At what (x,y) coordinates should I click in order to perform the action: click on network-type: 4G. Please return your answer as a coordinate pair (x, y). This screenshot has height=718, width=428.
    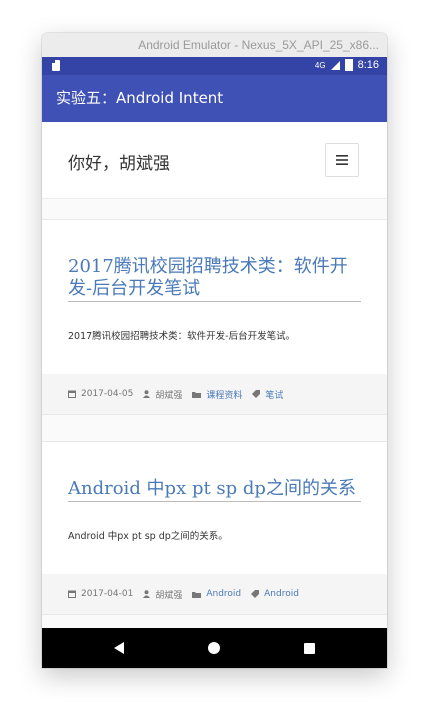
    Looking at the image, I should click on (320, 65).